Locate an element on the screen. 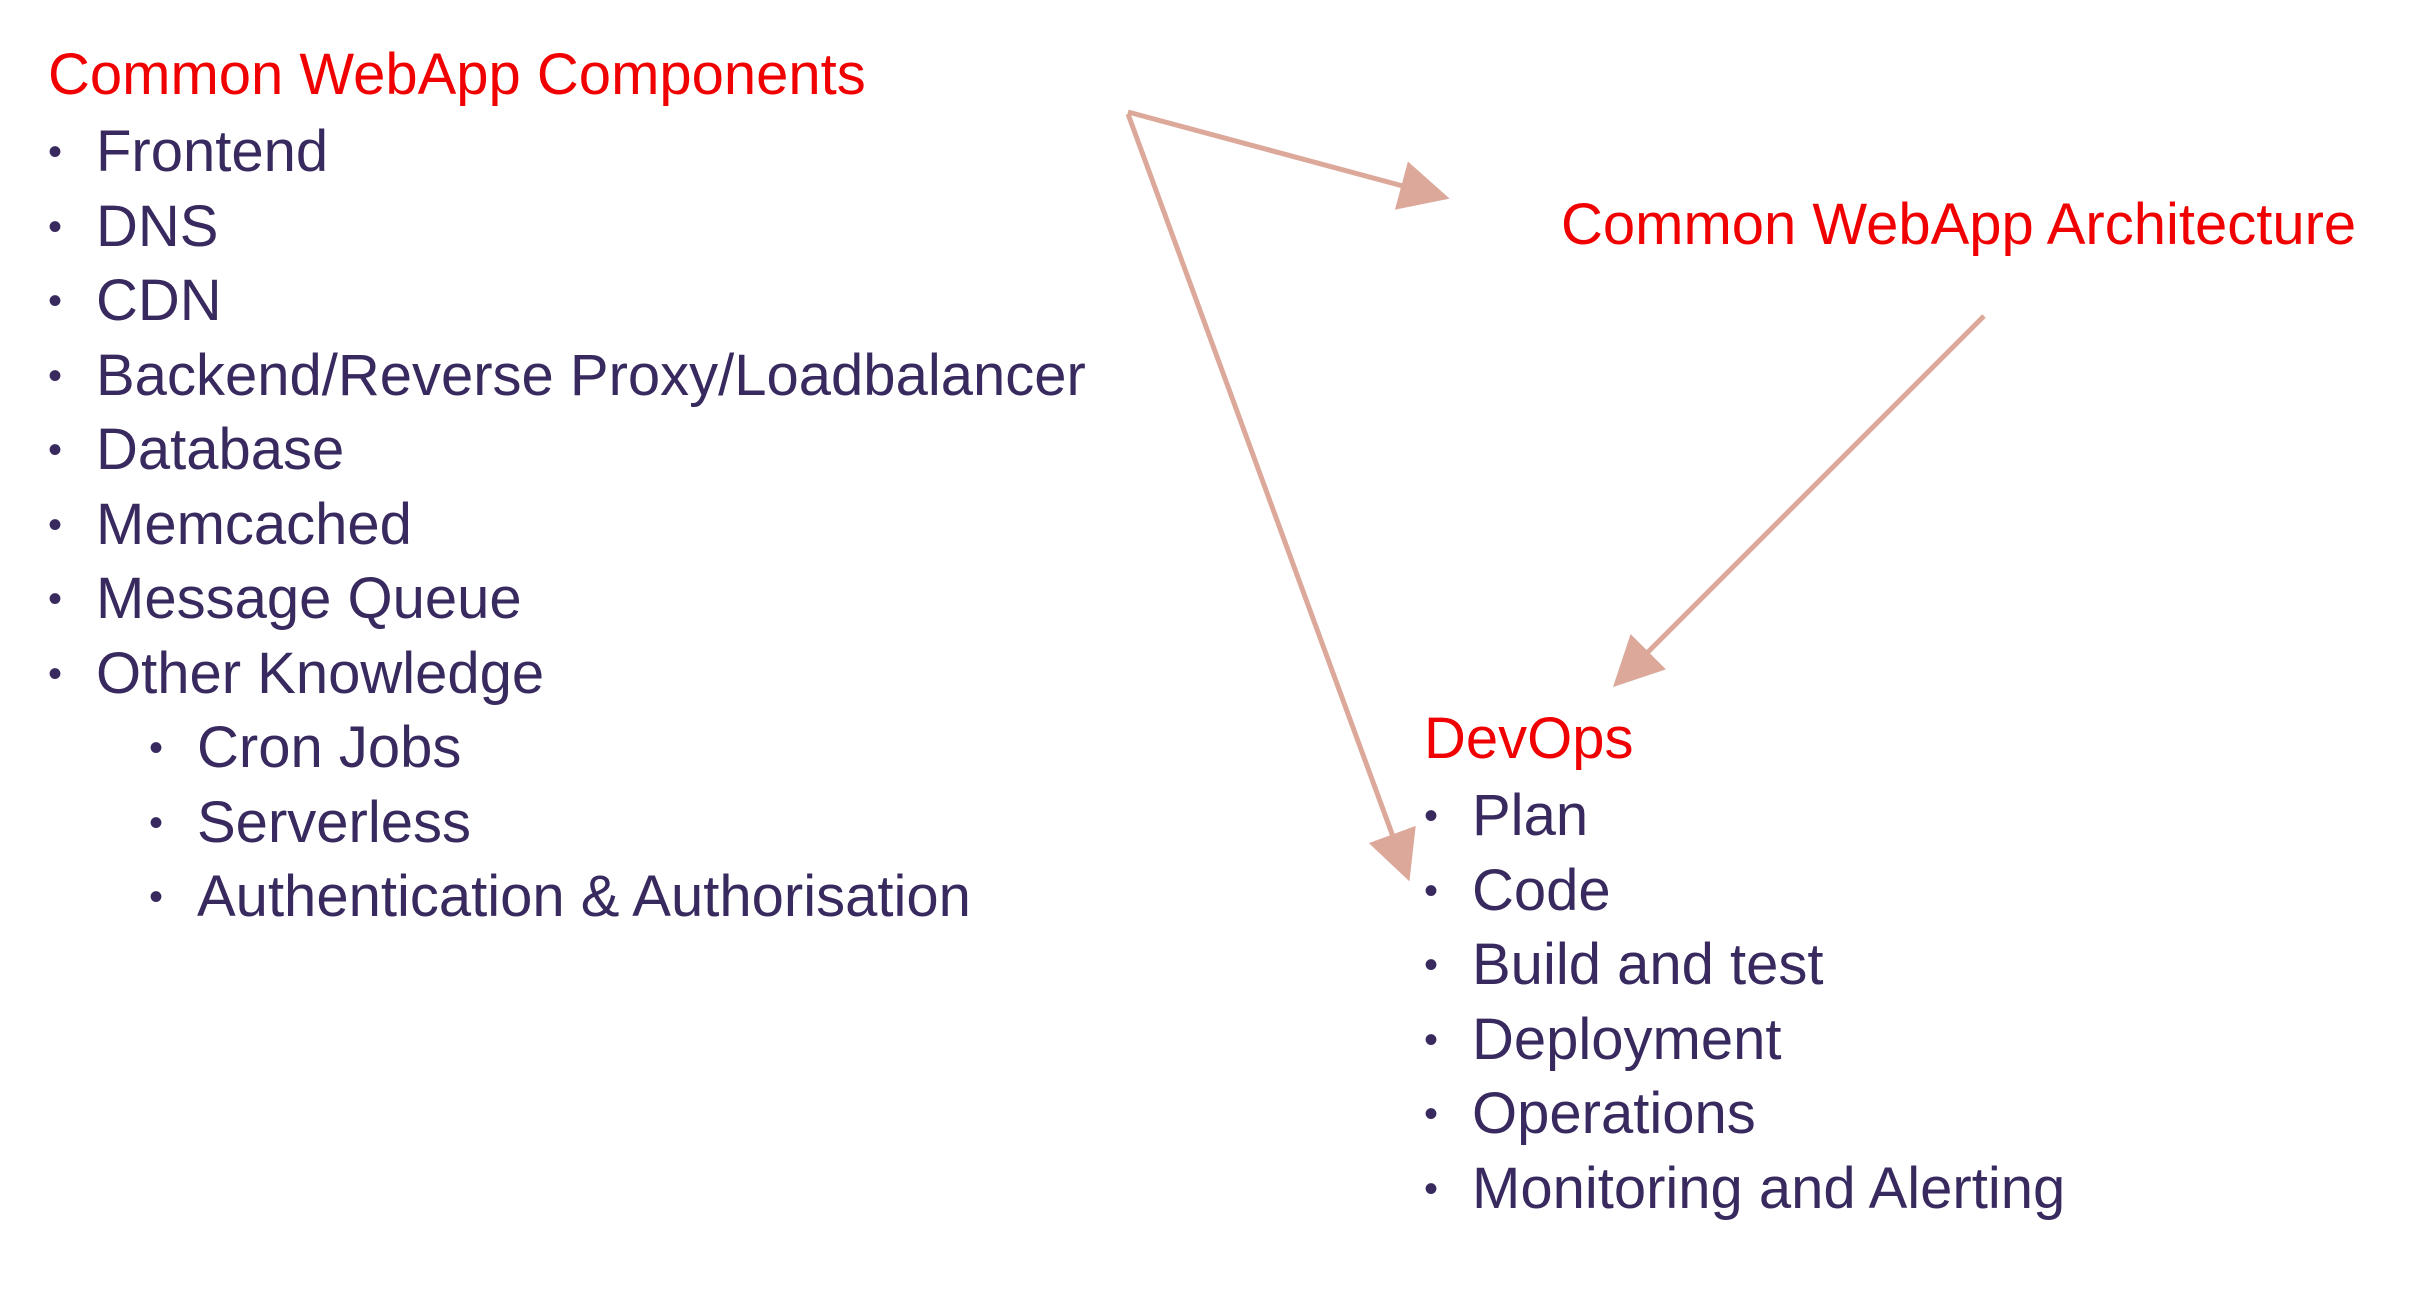 The width and height of the screenshot is (2436, 1300). arrow-components-to-architecture is located at coordinates (1288, 159).